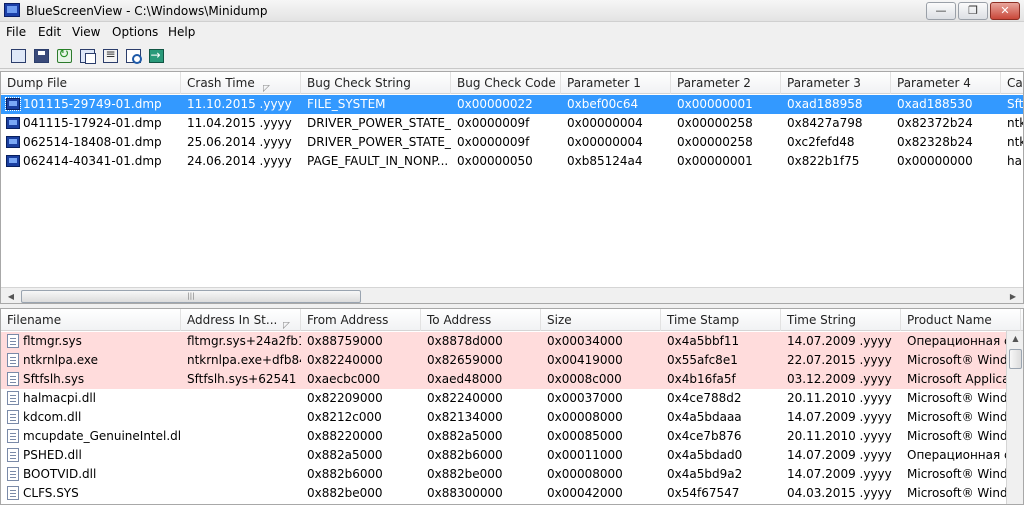  I want to click on col-address-in-stack: Address In St... ◸, so click(241, 320).